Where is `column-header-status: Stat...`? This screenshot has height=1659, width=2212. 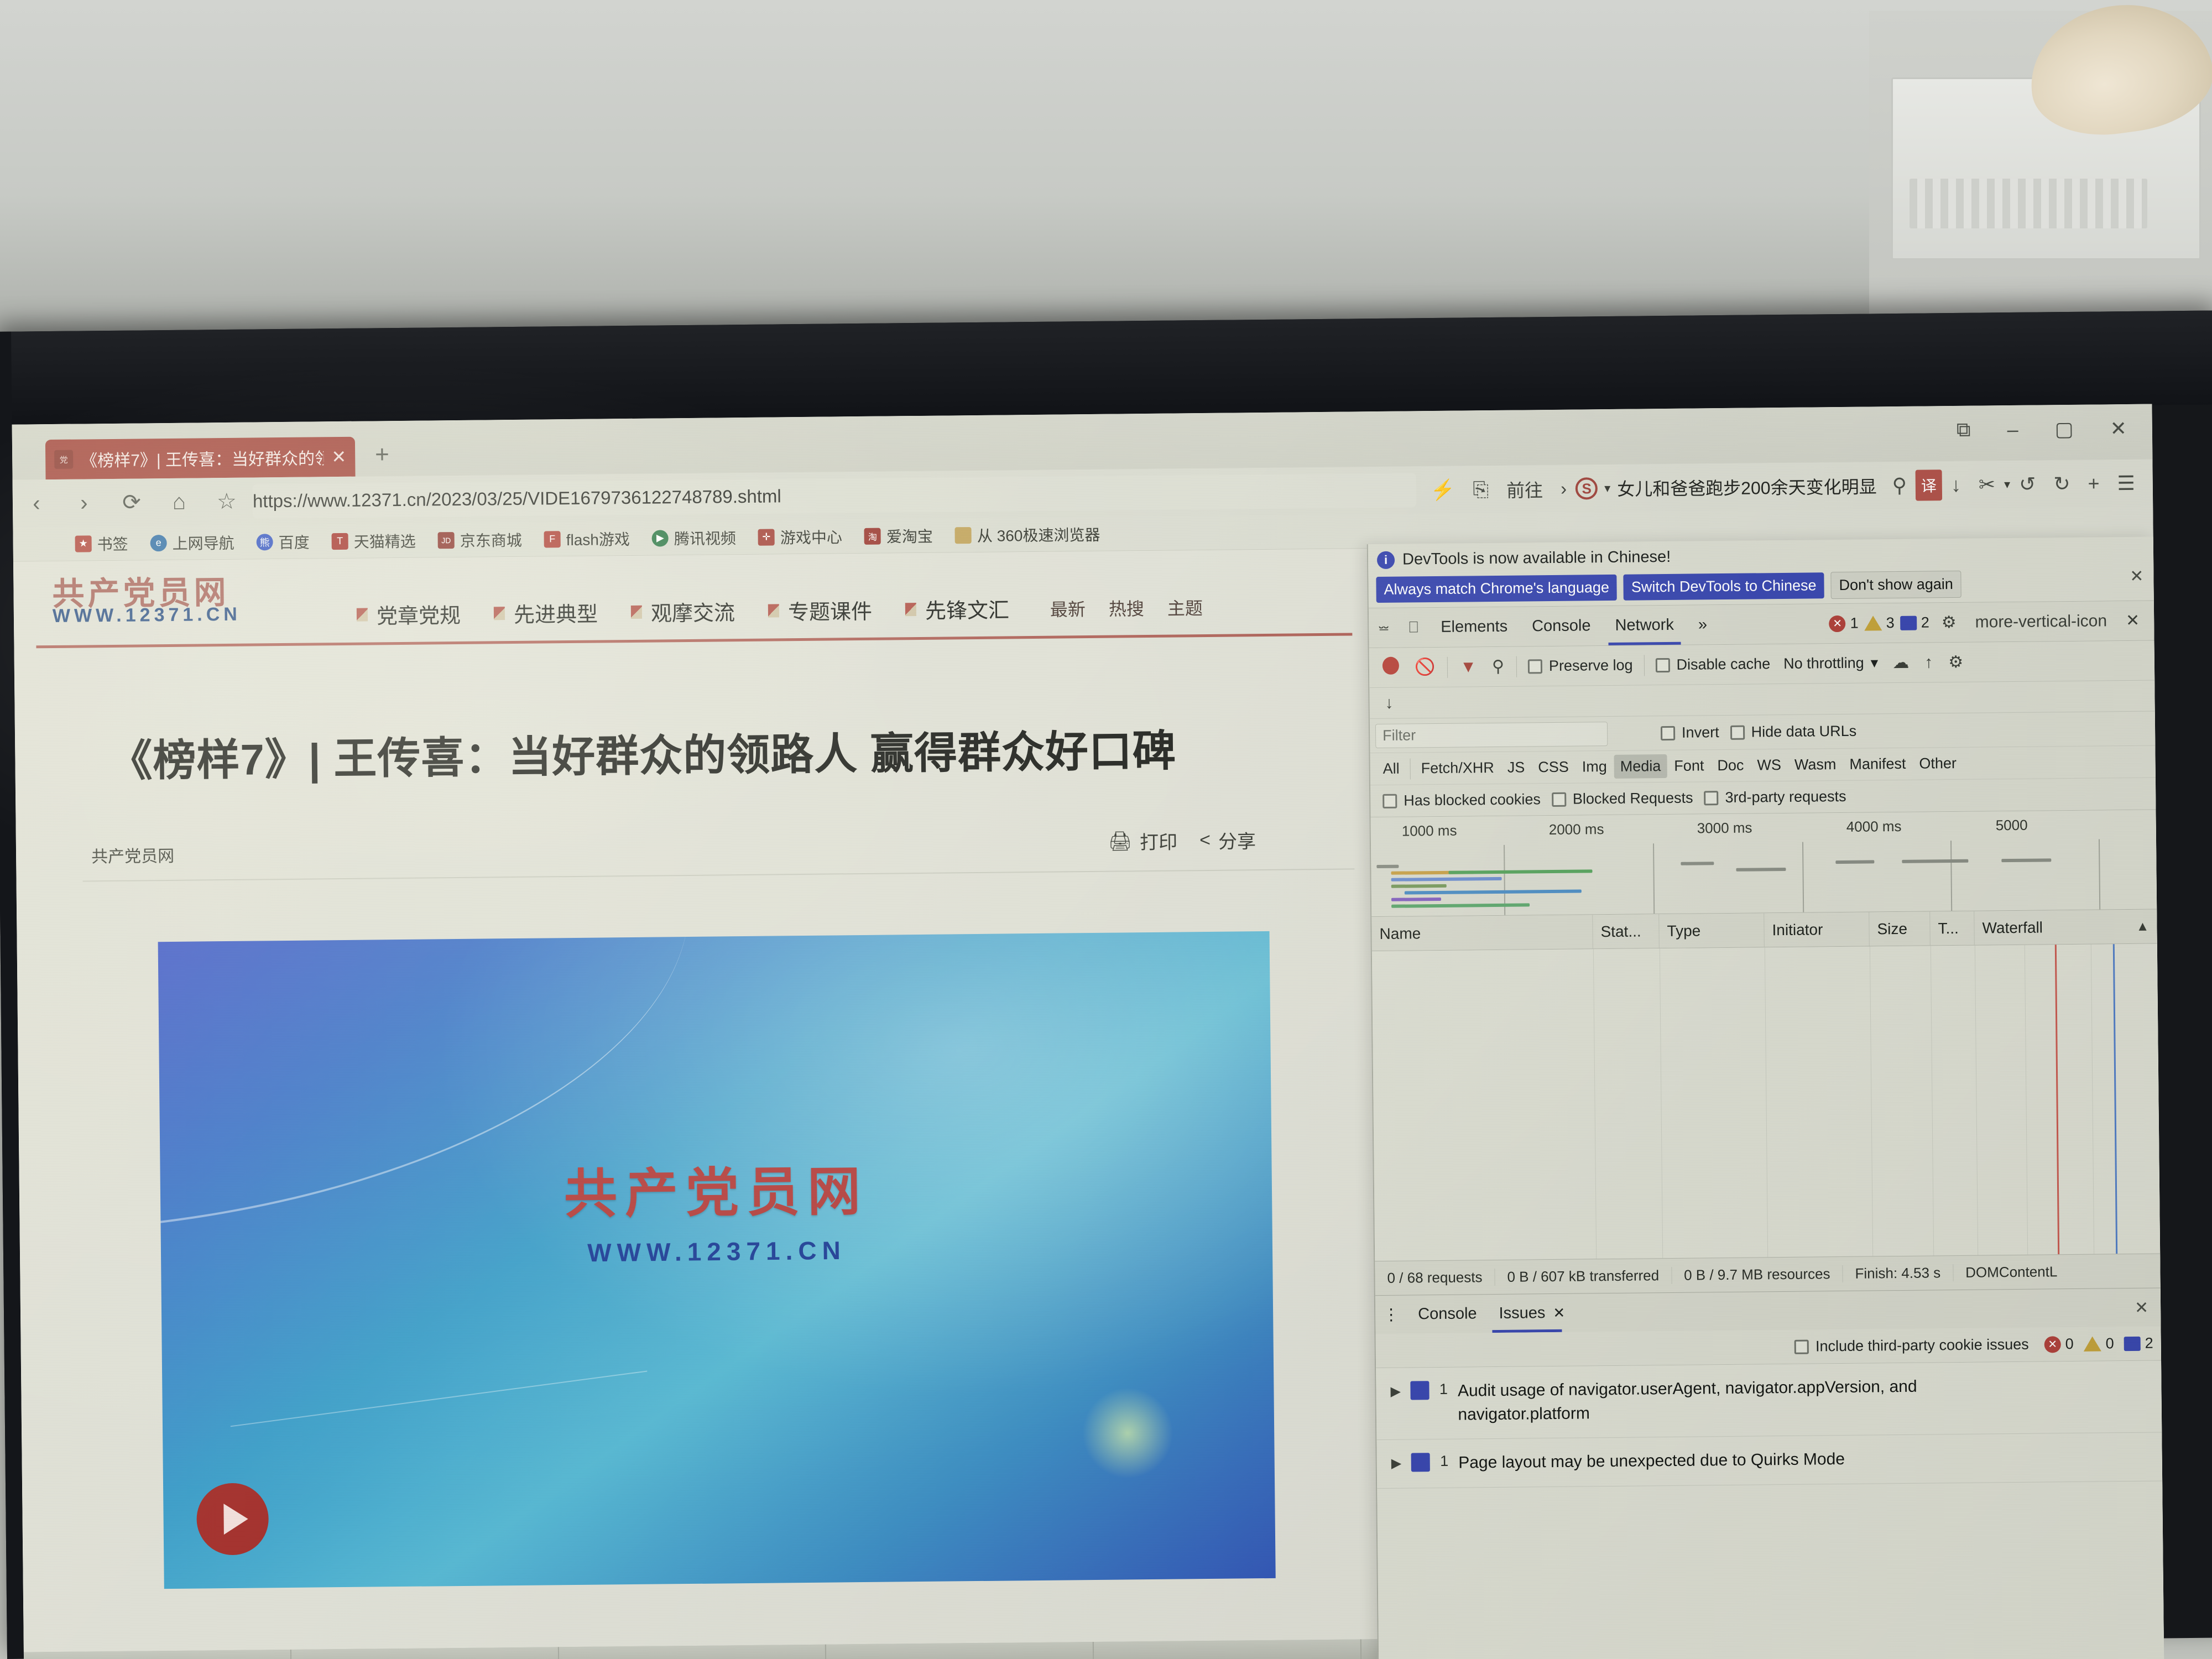
column-header-status: Stat... is located at coordinates (1627, 932).